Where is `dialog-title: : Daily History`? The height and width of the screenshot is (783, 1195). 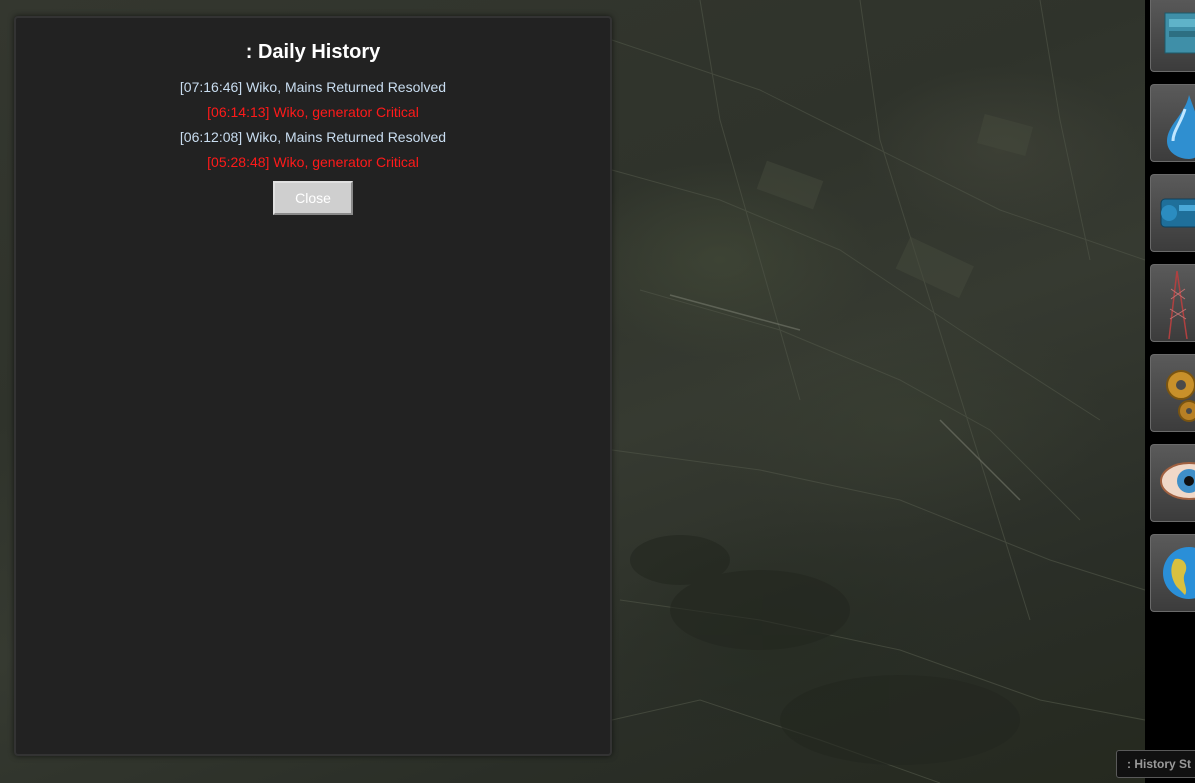
dialog-title: : Daily History is located at coordinates (313, 52).